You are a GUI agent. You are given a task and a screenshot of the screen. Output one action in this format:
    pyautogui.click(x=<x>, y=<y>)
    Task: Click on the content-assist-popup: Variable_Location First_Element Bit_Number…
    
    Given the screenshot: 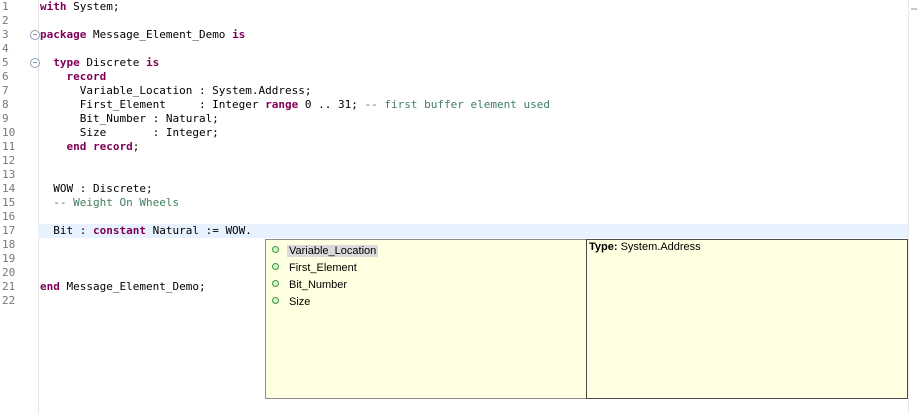 What is the action you would take?
    pyautogui.click(x=426, y=319)
    